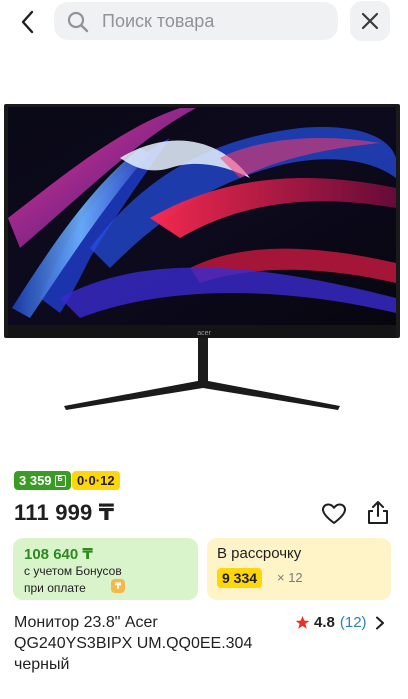  Describe the element at coordinates (60, 480) in the screenshot. I see `bonus-icon: Б` at that location.